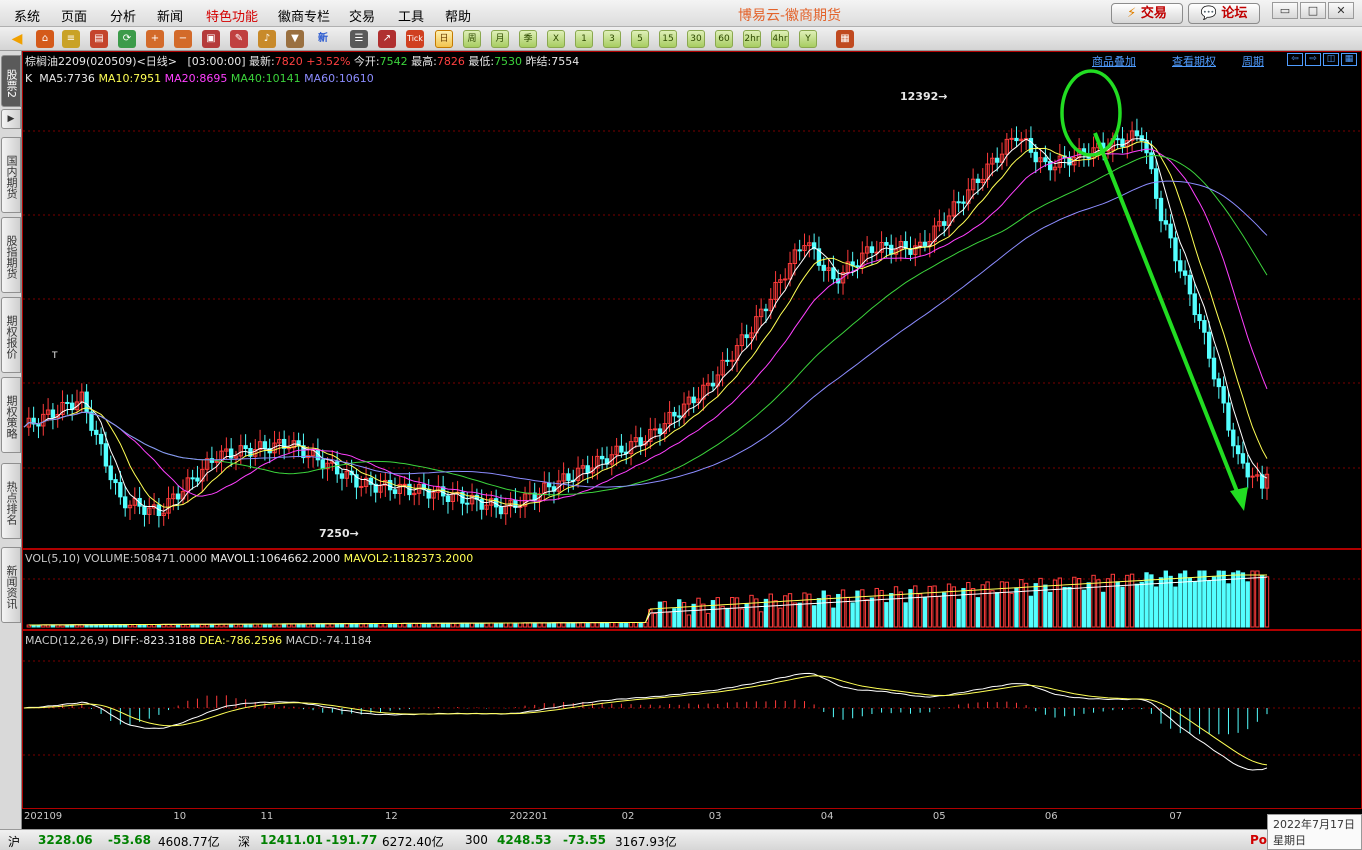  What do you see at coordinates (393, 61) in the screenshot?
I see `open-price: 7542` at bounding box center [393, 61].